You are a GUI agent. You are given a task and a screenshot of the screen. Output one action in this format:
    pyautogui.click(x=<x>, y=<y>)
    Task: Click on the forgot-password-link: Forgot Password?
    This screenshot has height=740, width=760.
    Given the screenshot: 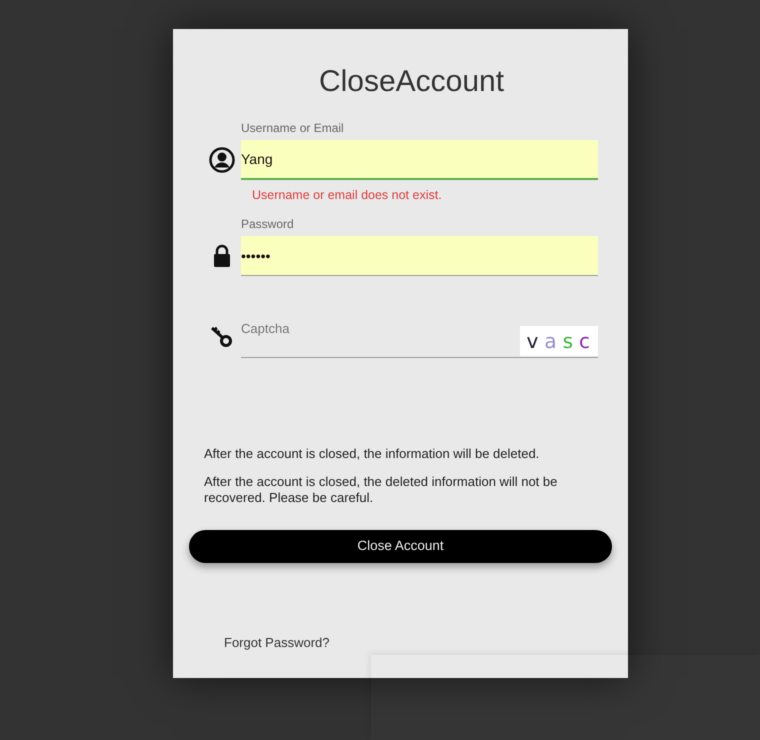 What is the action you would take?
    pyautogui.click(x=277, y=642)
    